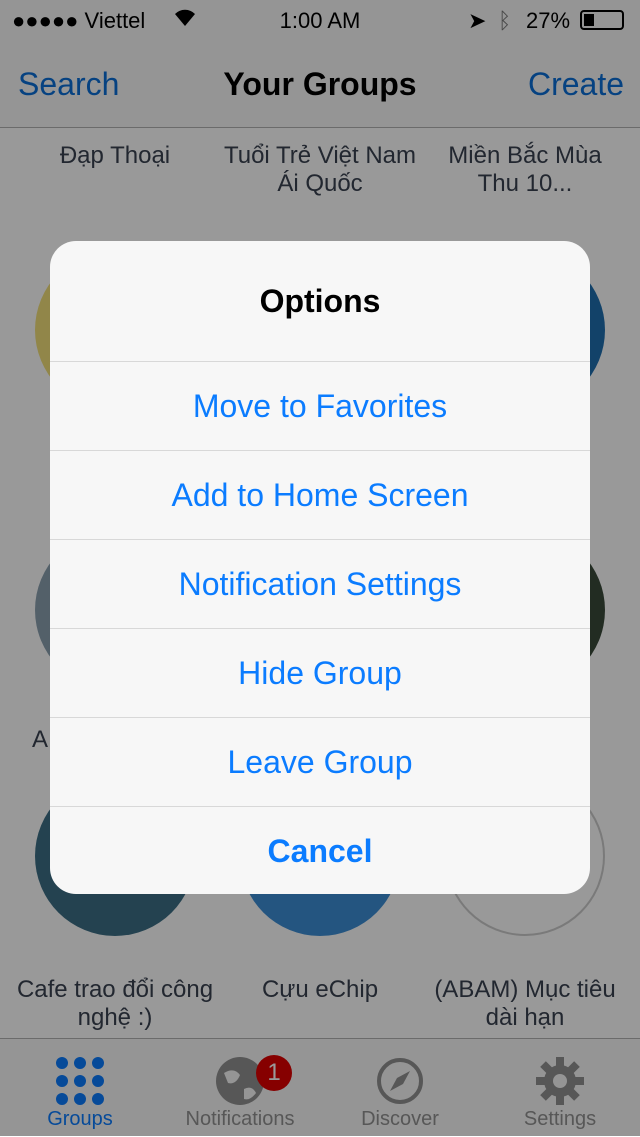 This screenshot has width=640, height=1137. I want to click on dialog-title: Options, so click(320, 301).